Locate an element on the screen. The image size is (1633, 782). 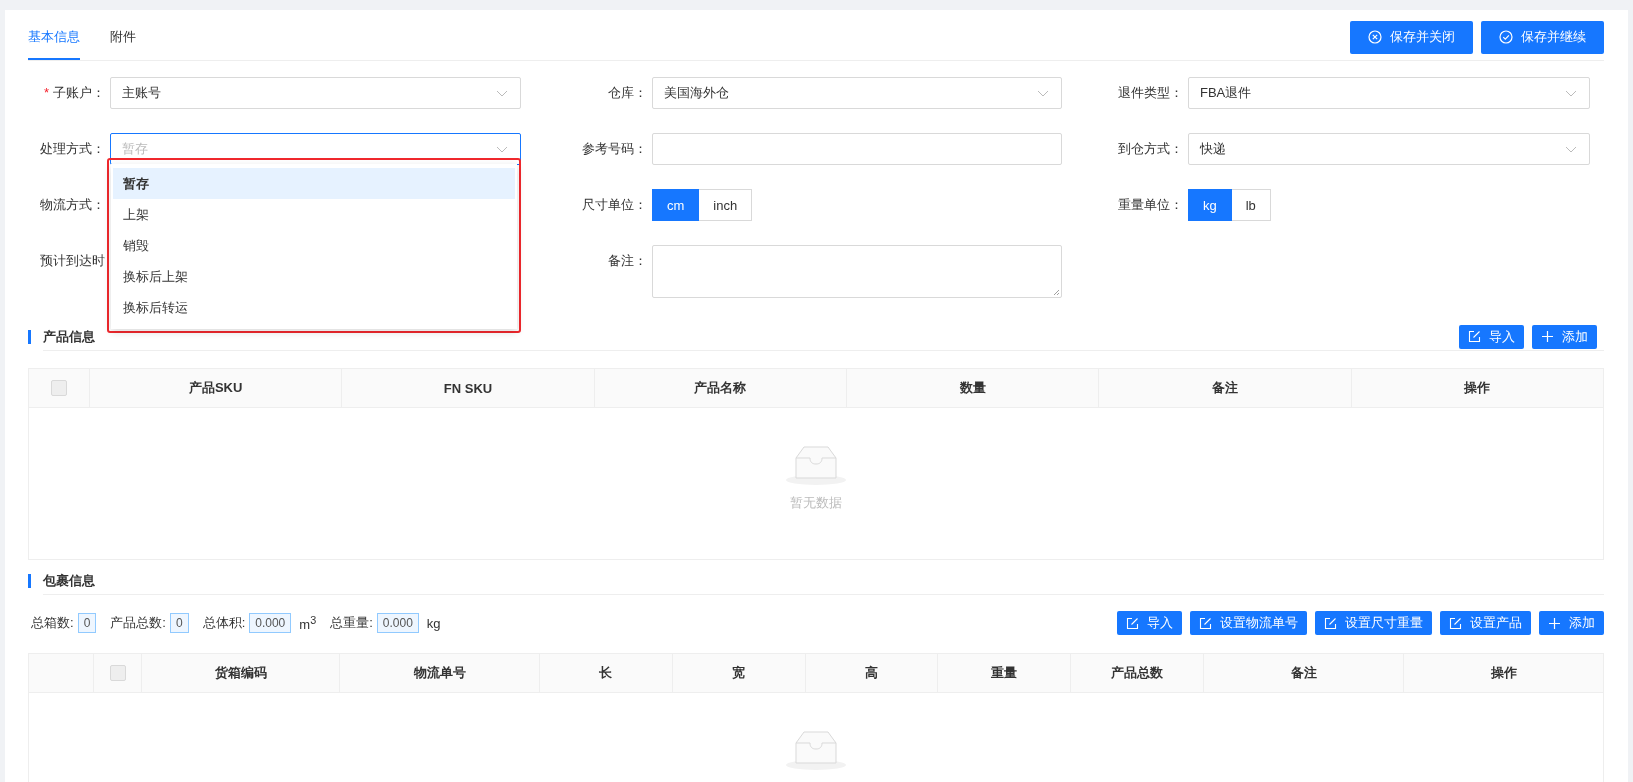
dropdown-option: 上架 is located at coordinates (314, 214).